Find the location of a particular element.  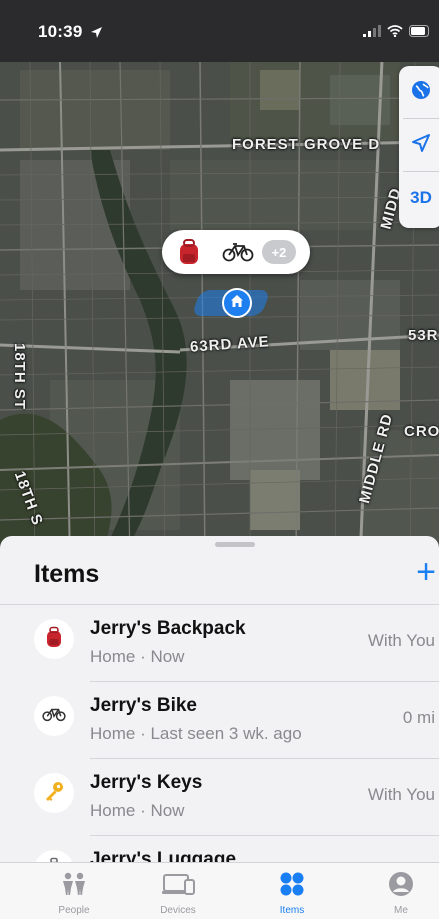

tab-items: Items is located at coordinates (292, 891).